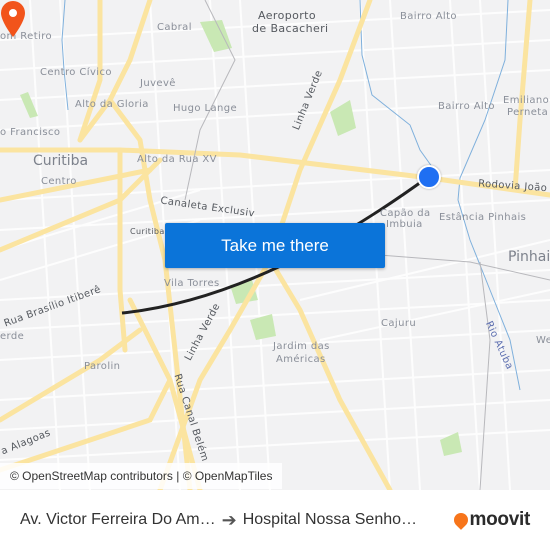 This screenshot has height=550, width=550. What do you see at coordinates (405, 213) in the screenshot?
I see `map-label-capao-da: Capão da` at bounding box center [405, 213].